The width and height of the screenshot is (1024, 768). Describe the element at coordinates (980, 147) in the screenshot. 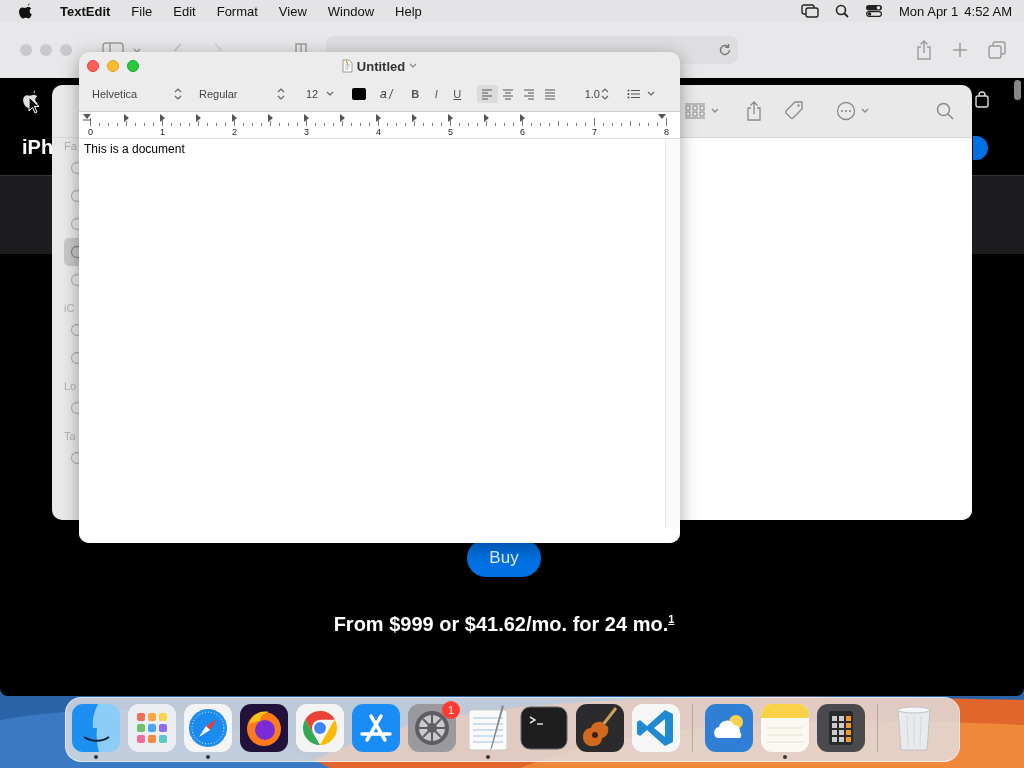

I see `round-button` at that location.